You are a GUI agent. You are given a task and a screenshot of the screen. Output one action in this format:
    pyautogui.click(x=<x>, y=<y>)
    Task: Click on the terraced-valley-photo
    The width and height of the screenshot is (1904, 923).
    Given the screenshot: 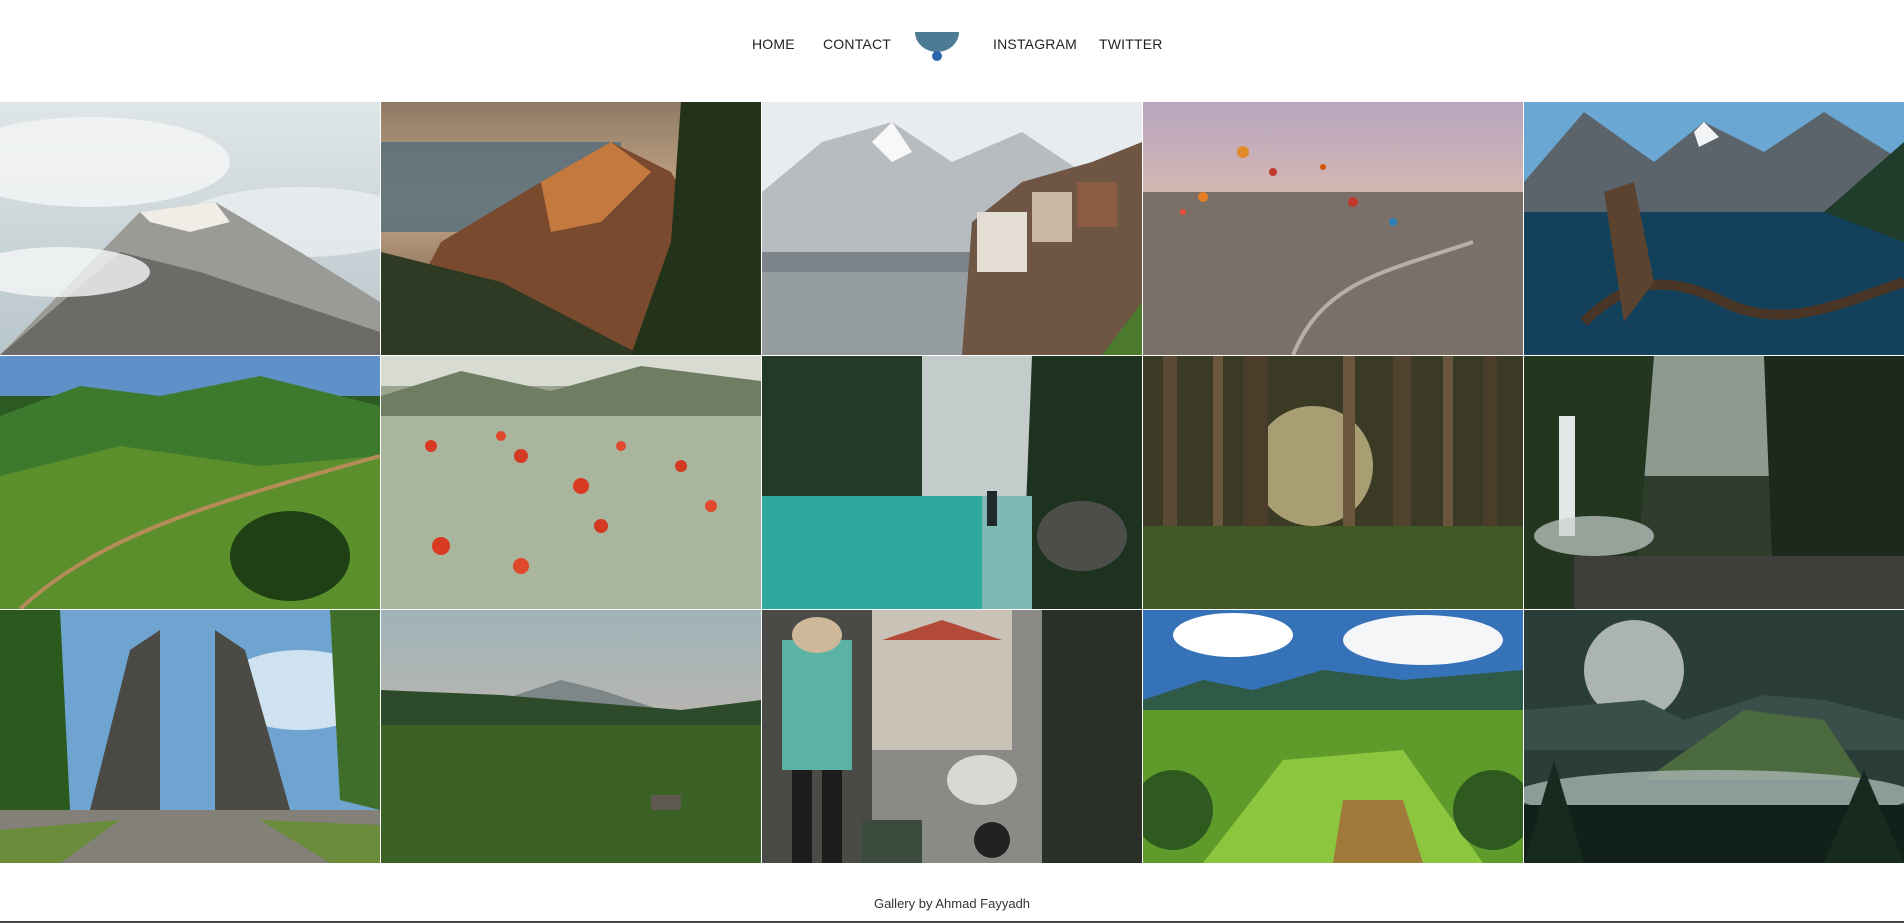 What is the action you would take?
    pyautogui.click(x=1333, y=736)
    